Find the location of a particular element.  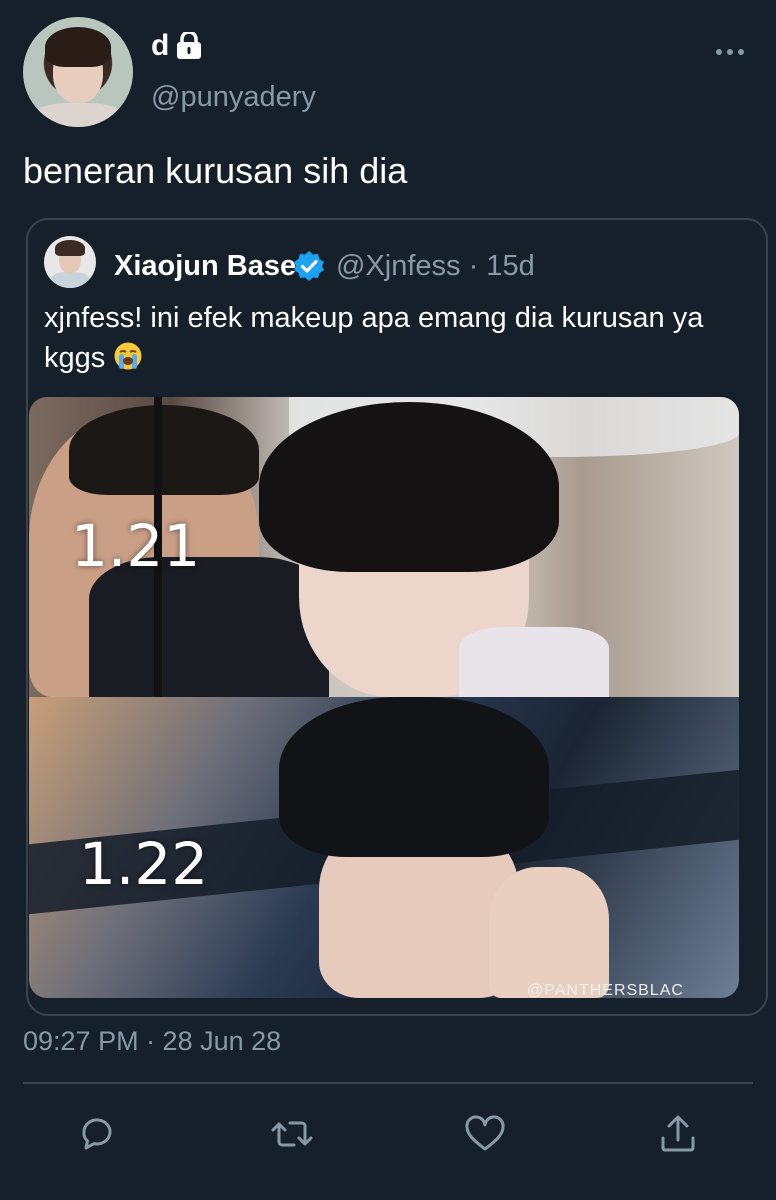

author-display-name: d is located at coordinates (160, 46).